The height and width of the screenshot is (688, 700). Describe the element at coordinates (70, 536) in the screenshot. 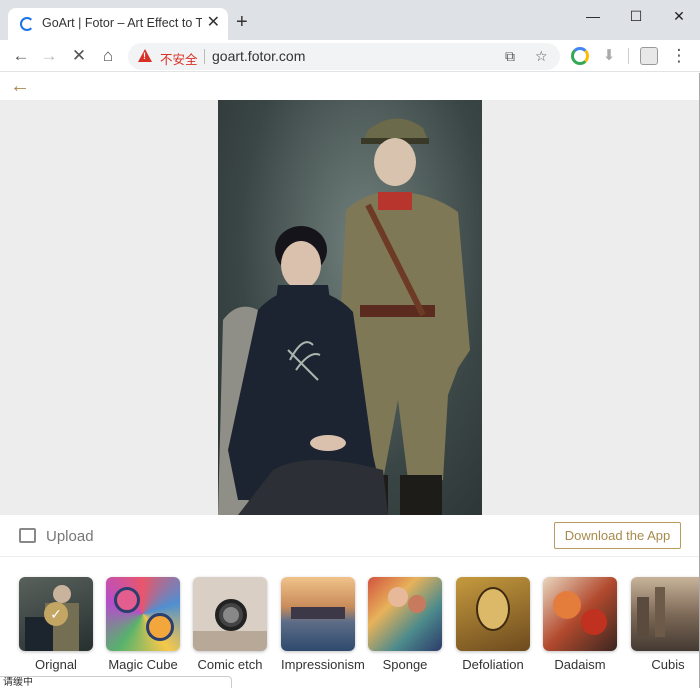

I see `upload-button: Upload` at that location.